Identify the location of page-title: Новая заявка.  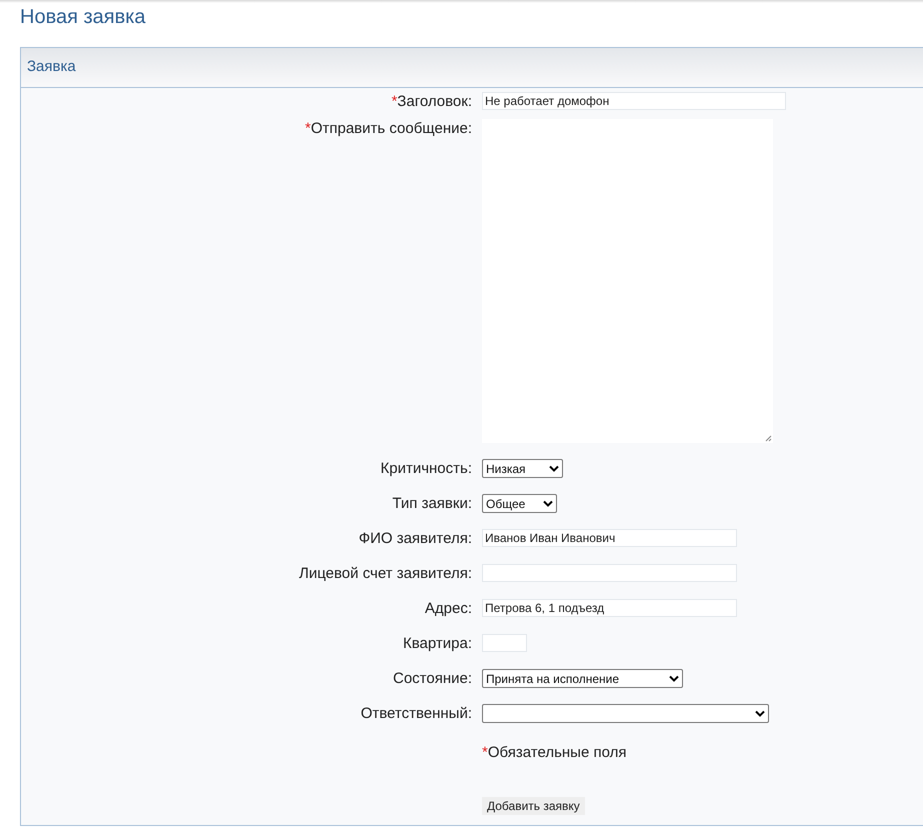
(83, 17).